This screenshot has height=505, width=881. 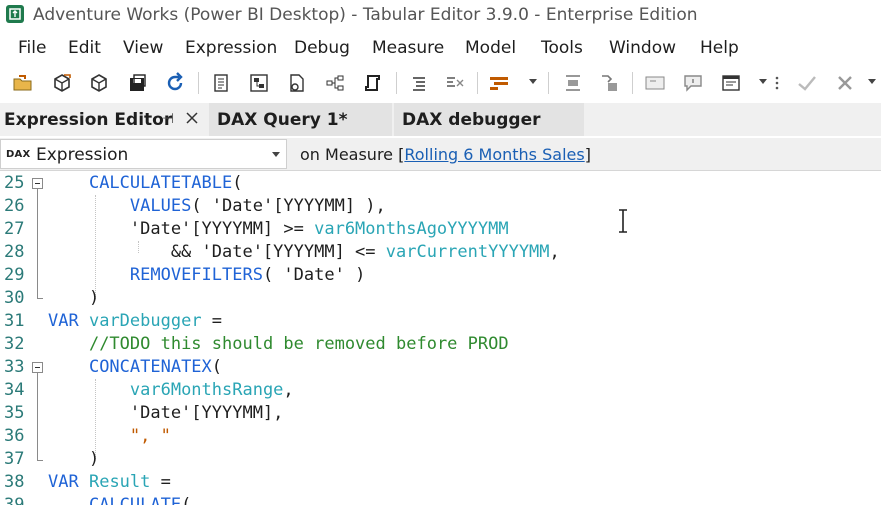 What do you see at coordinates (807, 83) in the screenshot?
I see `accept-icon` at bounding box center [807, 83].